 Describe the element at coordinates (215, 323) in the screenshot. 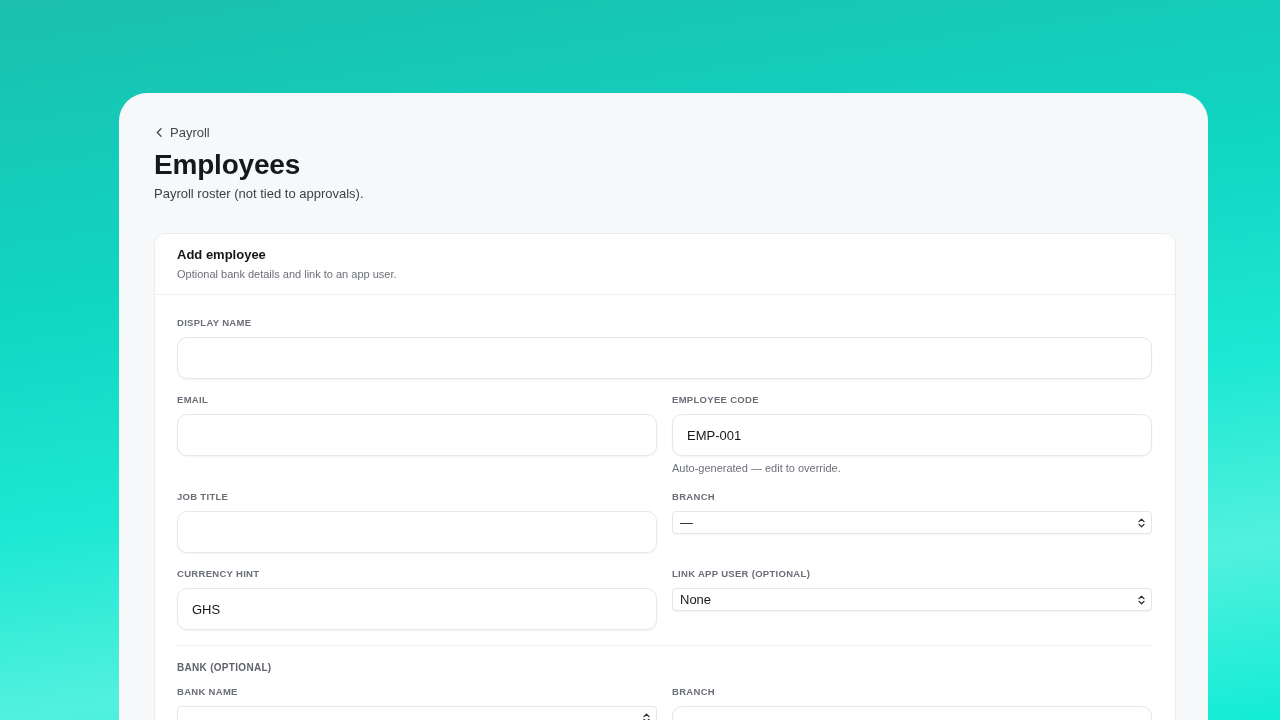

I see `field-label: DISPLAY NAME` at that location.